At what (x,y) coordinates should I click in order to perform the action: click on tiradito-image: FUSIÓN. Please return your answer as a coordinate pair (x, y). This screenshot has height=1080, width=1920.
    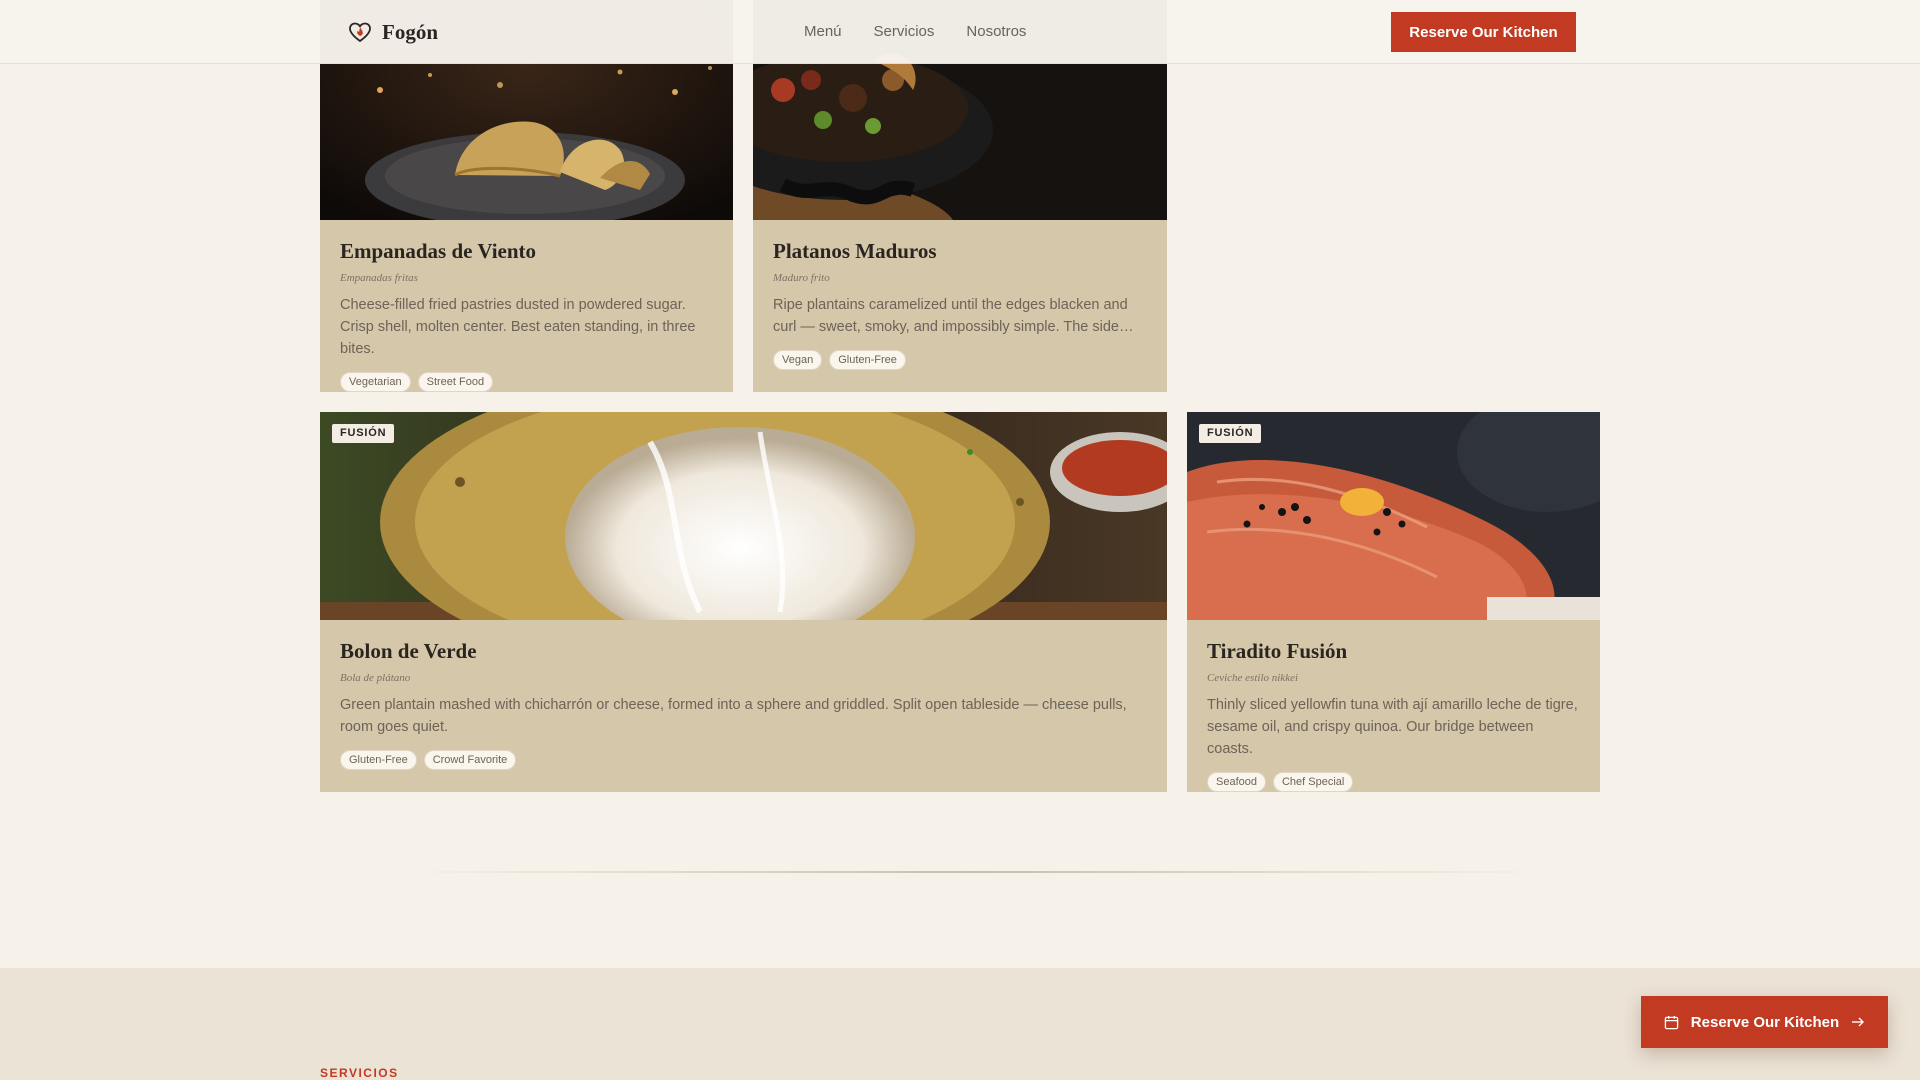
    Looking at the image, I should click on (1393, 516).